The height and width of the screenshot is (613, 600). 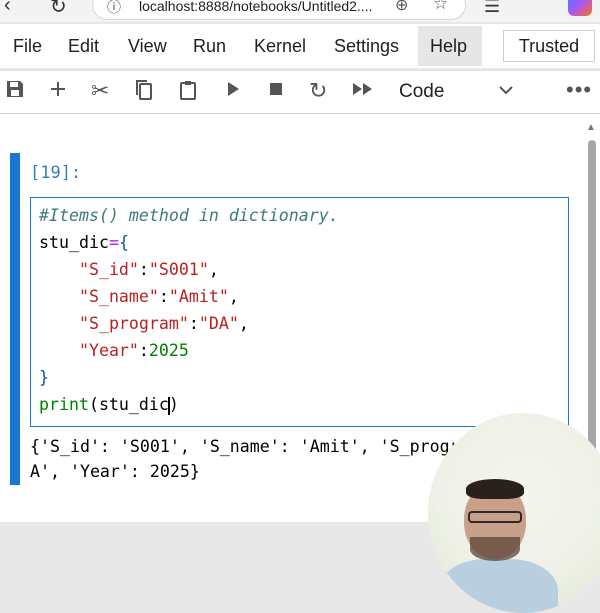 I want to click on run-icon, so click(x=233, y=91).